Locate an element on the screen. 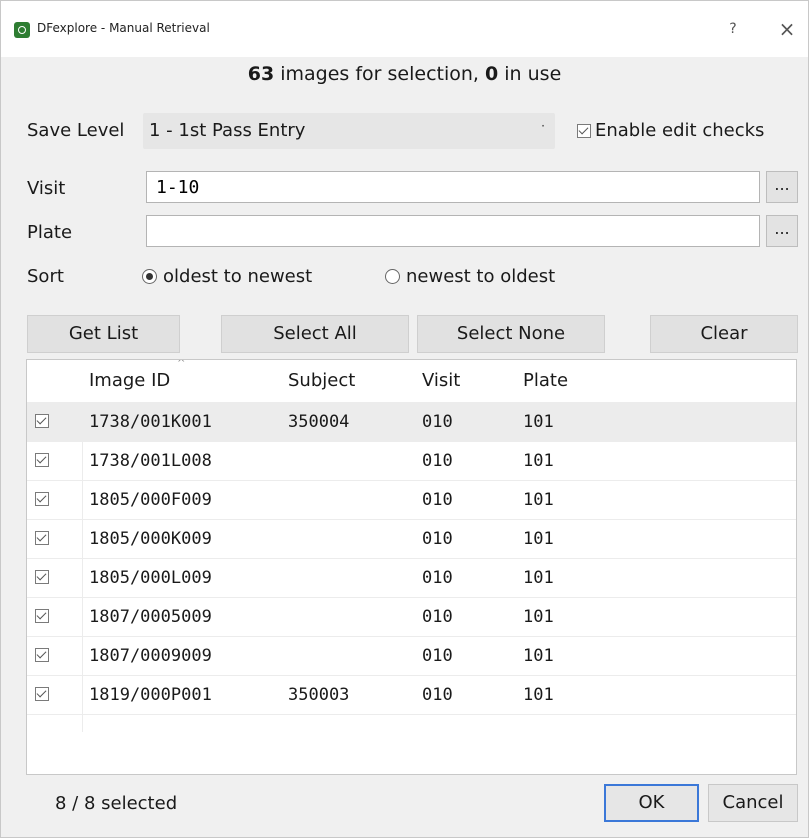  window-title: DFexplore - Manual Retrieval is located at coordinates (123, 28).